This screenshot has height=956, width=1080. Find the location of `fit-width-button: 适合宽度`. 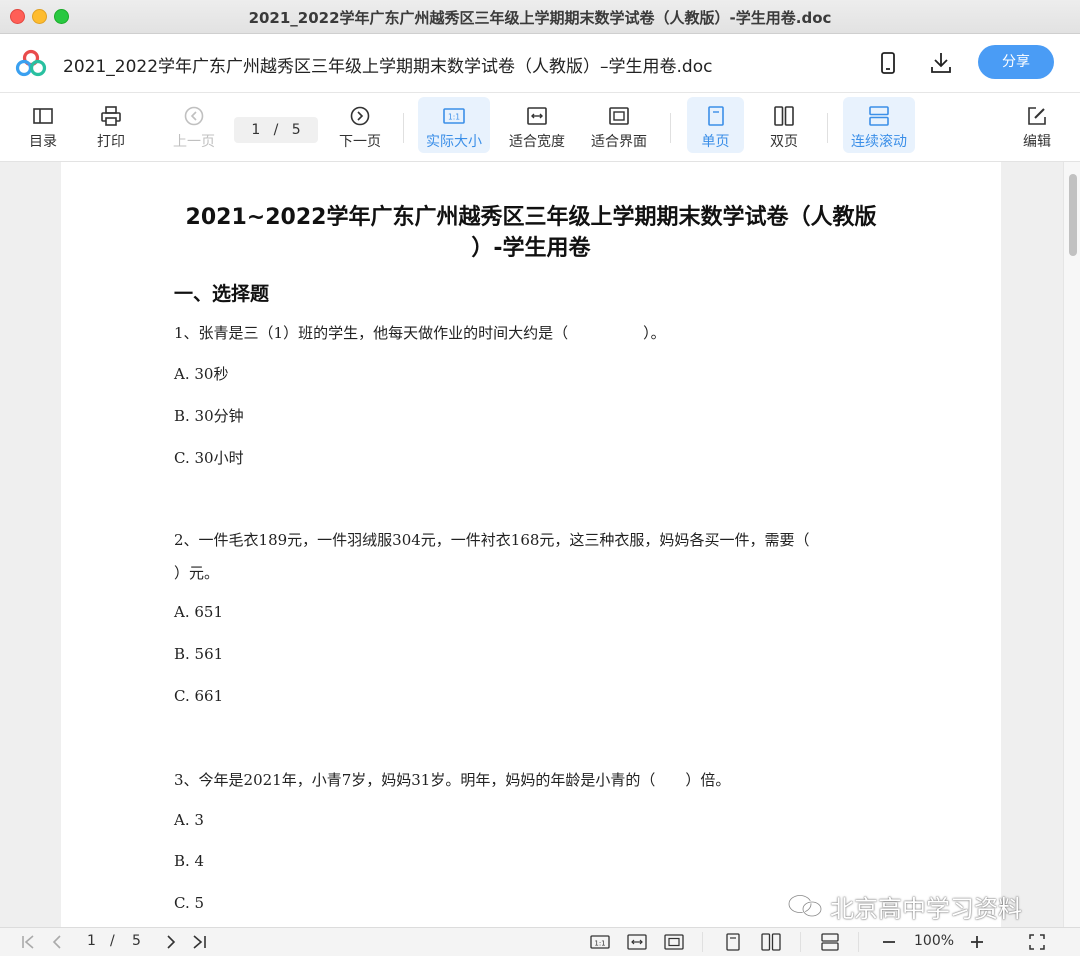

fit-width-button: 适合宽度 is located at coordinates (537, 125).